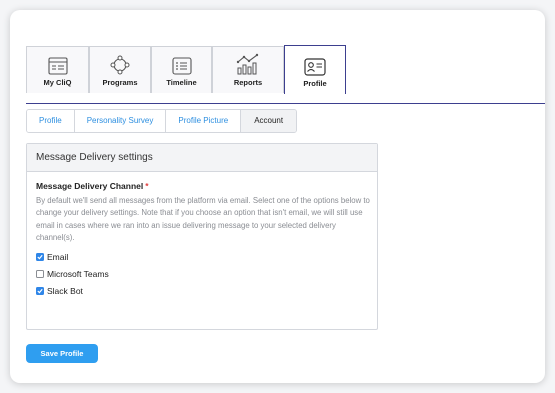 This screenshot has height=393, width=555. Describe the element at coordinates (202, 291) in the screenshot. I see `option-slack-bot: Slack Bot` at that location.